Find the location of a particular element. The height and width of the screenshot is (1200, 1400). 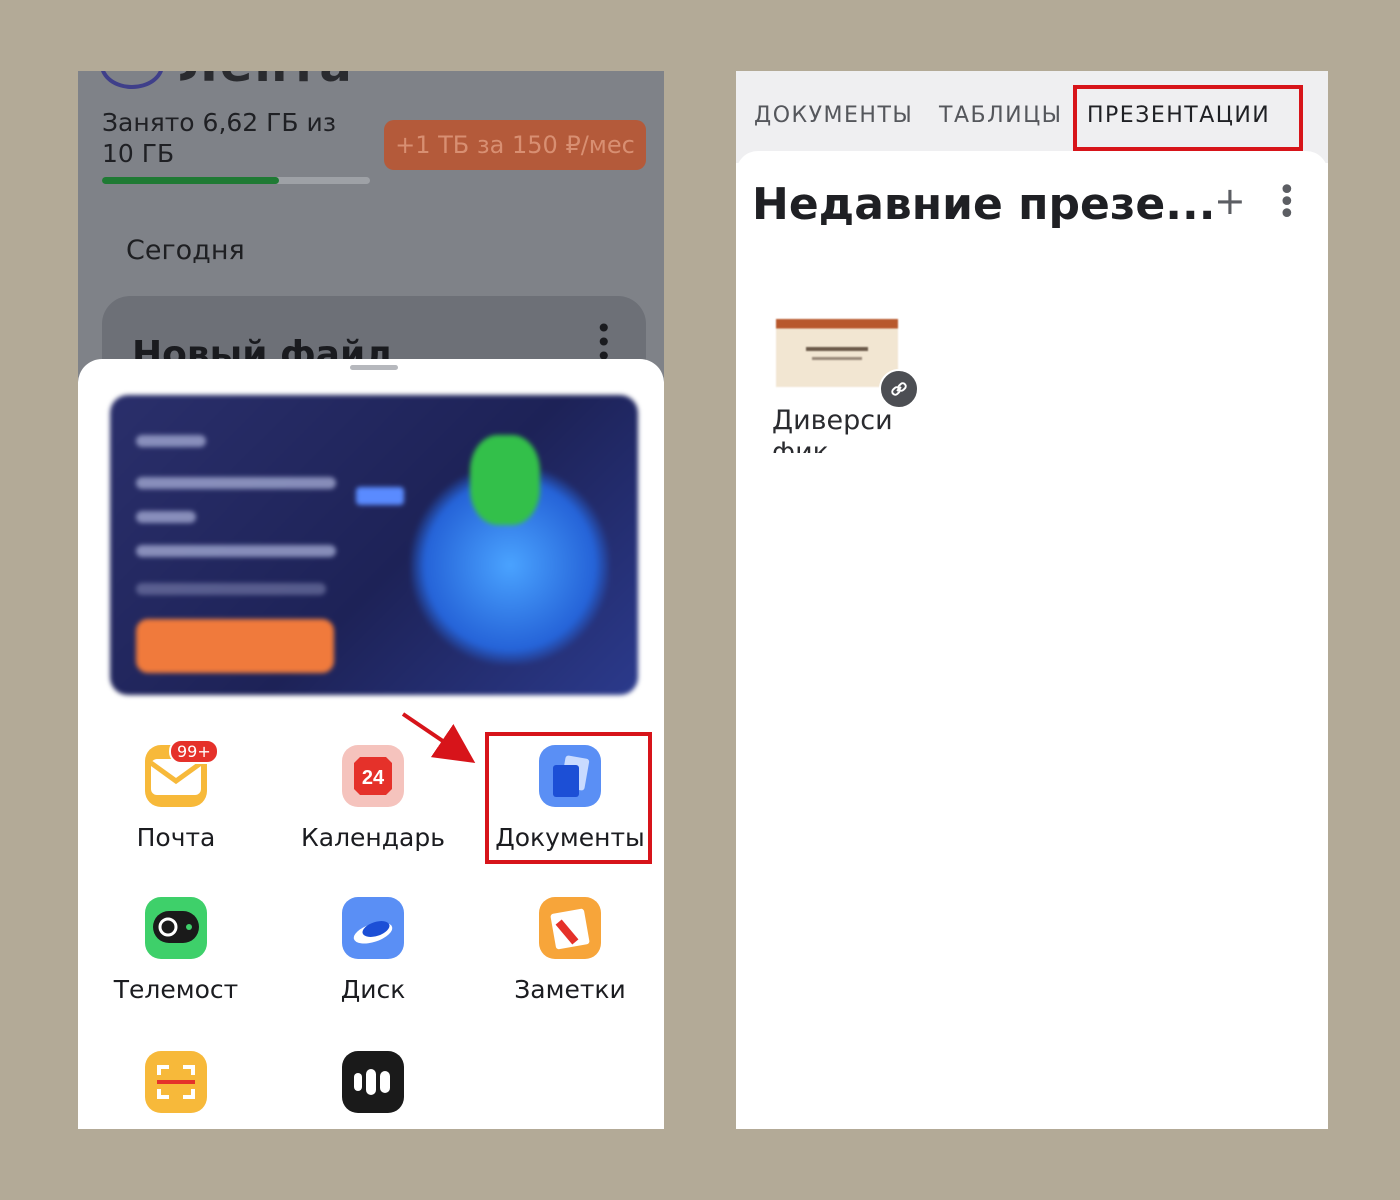

shared-link-icon is located at coordinates (899, 389).